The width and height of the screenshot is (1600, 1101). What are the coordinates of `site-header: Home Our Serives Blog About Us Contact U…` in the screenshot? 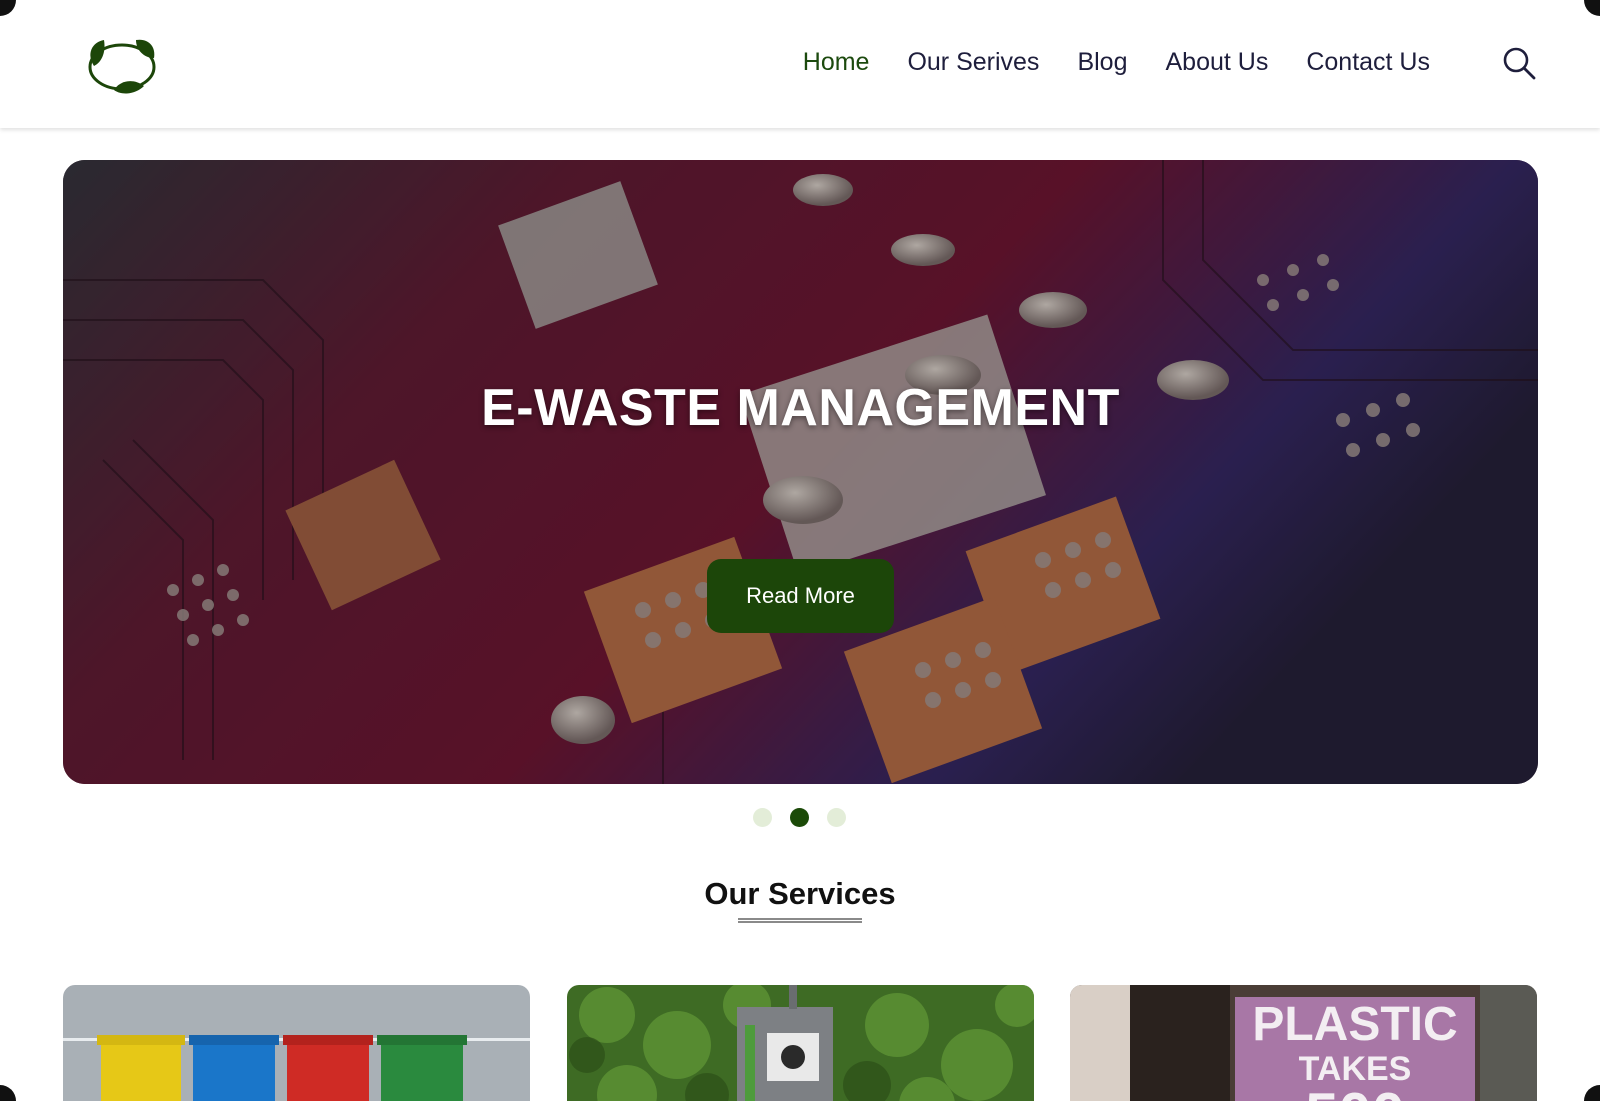 It's located at (800, 64).